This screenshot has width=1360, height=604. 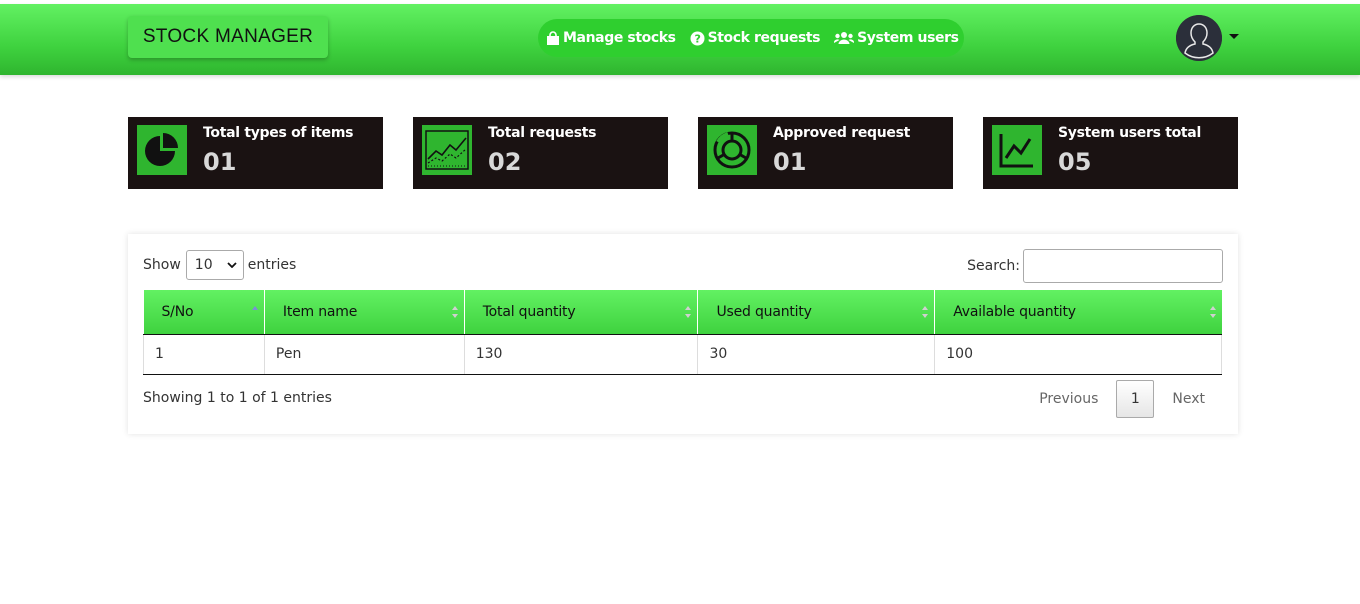 I want to click on pie-chart-icon, so click(x=162, y=150).